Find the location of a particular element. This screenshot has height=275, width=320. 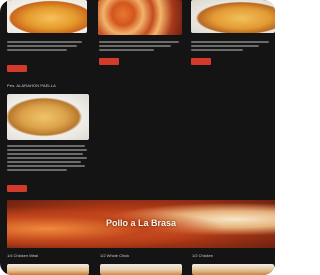

dish-title: 1/2 Whole Chick is located at coordinates (115, 255).